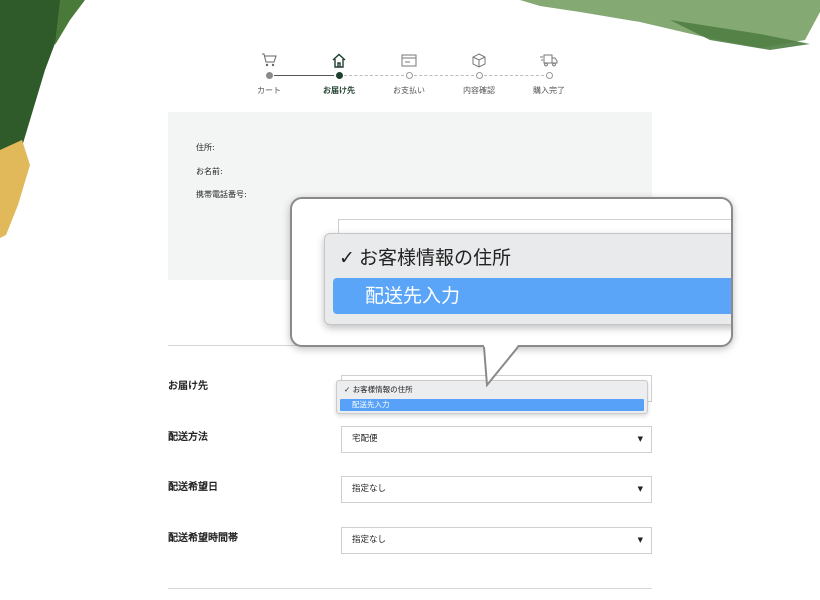 Image resolution: width=820 pixels, height=600 pixels. I want to click on zoom-callout: ✓ お客様情報の住所 配送先入力, so click(511, 272).